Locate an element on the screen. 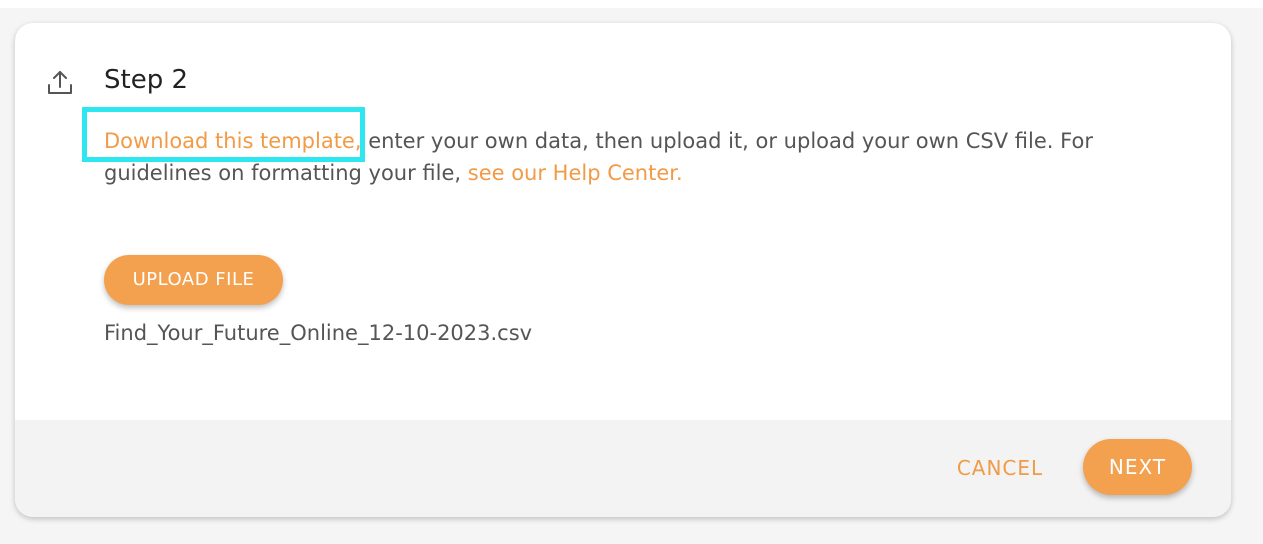  uploaded-file-name: Find_Your_Future_Online_12-10-2023.csv is located at coordinates (318, 333).